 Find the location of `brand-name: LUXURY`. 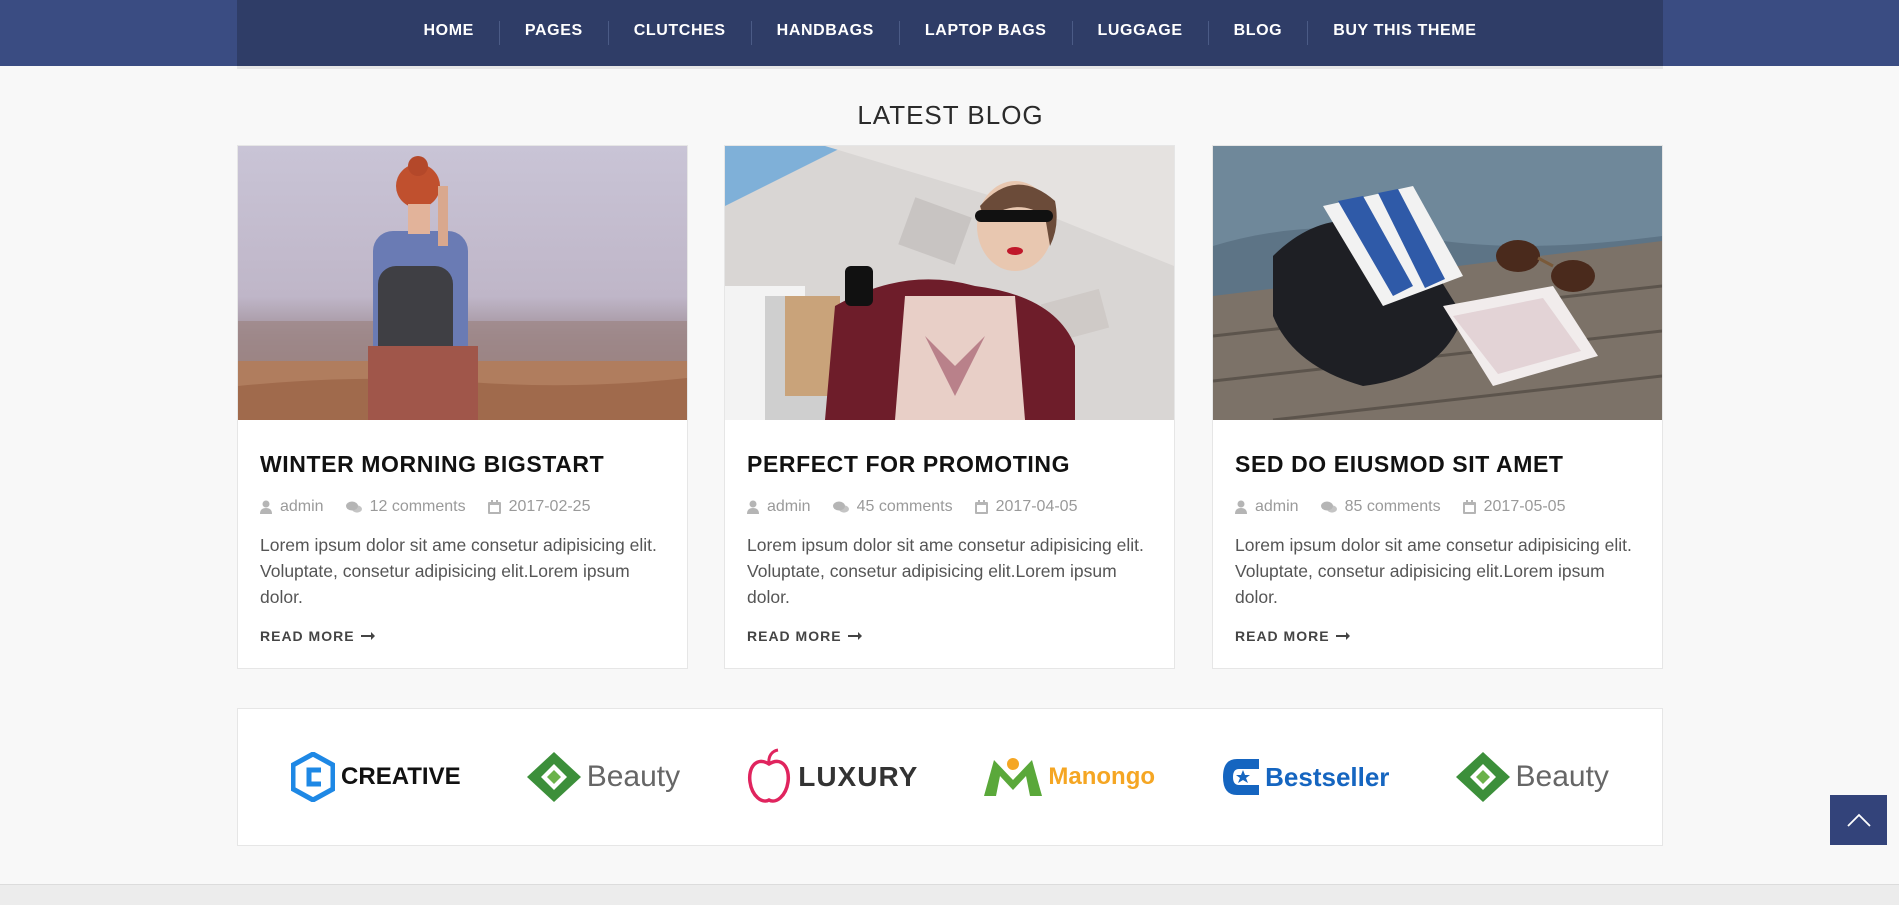

brand-name: LUXURY is located at coordinates (858, 776).